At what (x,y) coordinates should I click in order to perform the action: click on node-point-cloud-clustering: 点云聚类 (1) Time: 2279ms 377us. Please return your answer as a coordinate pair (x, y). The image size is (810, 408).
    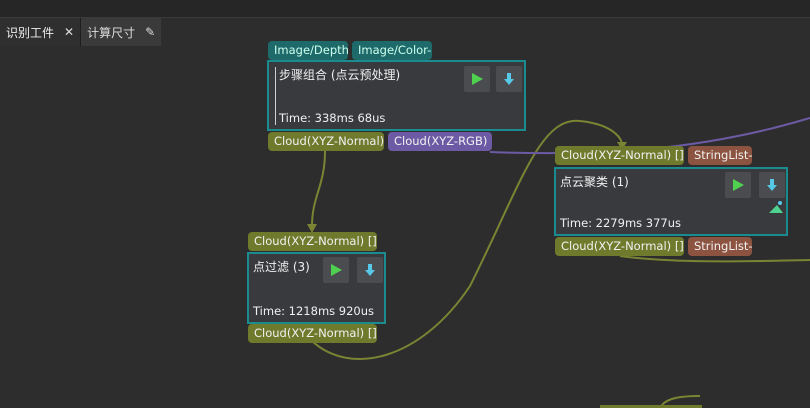
    Looking at the image, I should click on (671, 201).